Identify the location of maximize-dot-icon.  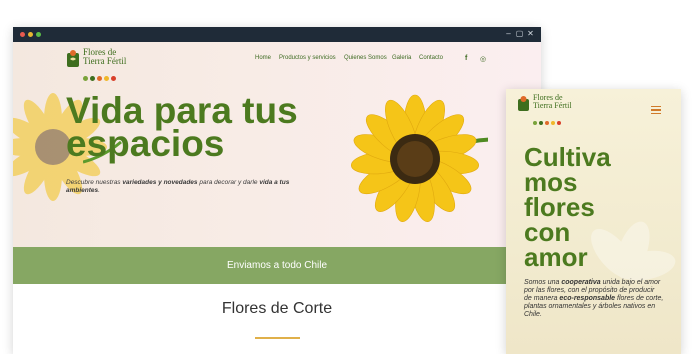
(38, 34).